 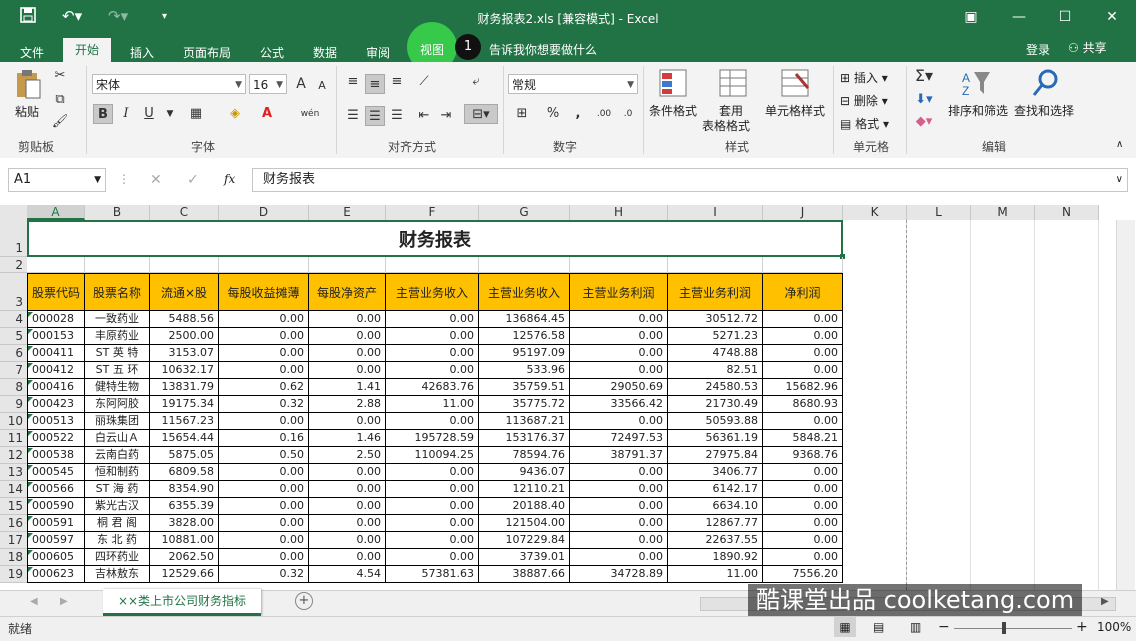 What do you see at coordinates (56, 387) in the screenshot?
I see `table-cell: 000416` at bounding box center [56, 387].